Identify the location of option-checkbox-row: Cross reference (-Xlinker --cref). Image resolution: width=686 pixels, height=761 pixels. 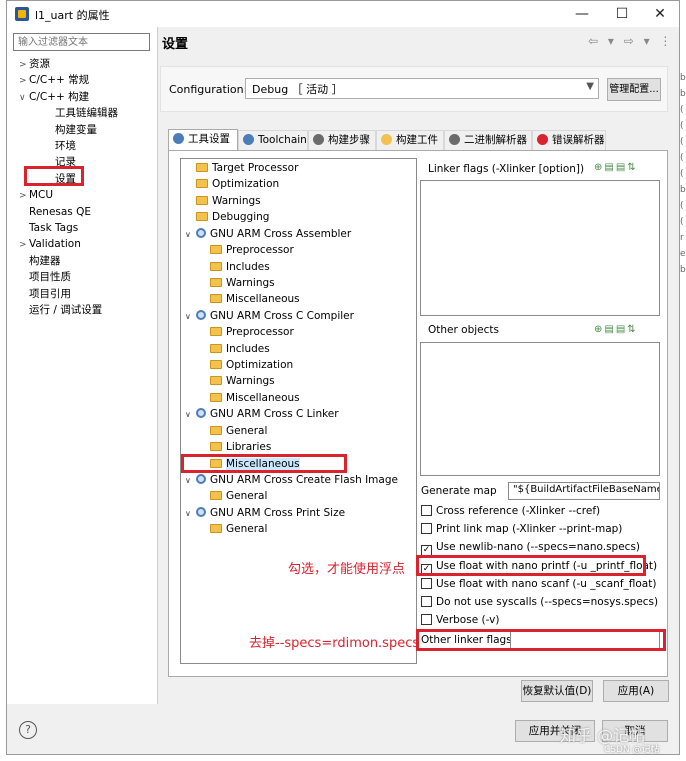
(510, 511).